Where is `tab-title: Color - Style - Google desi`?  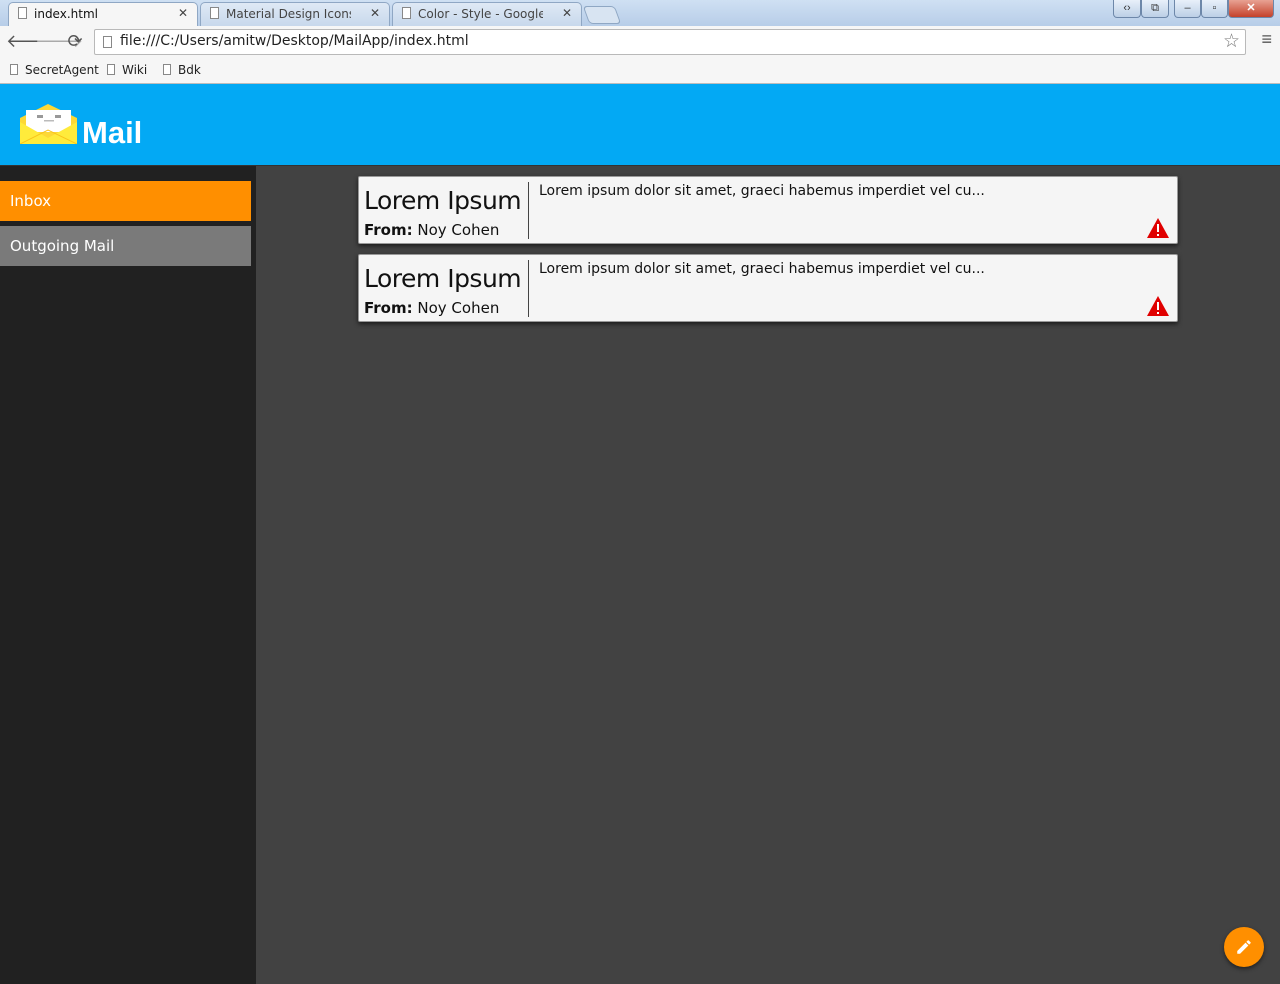 tab-title: Color - Style - Google desi is located at coordinates (480, 14).